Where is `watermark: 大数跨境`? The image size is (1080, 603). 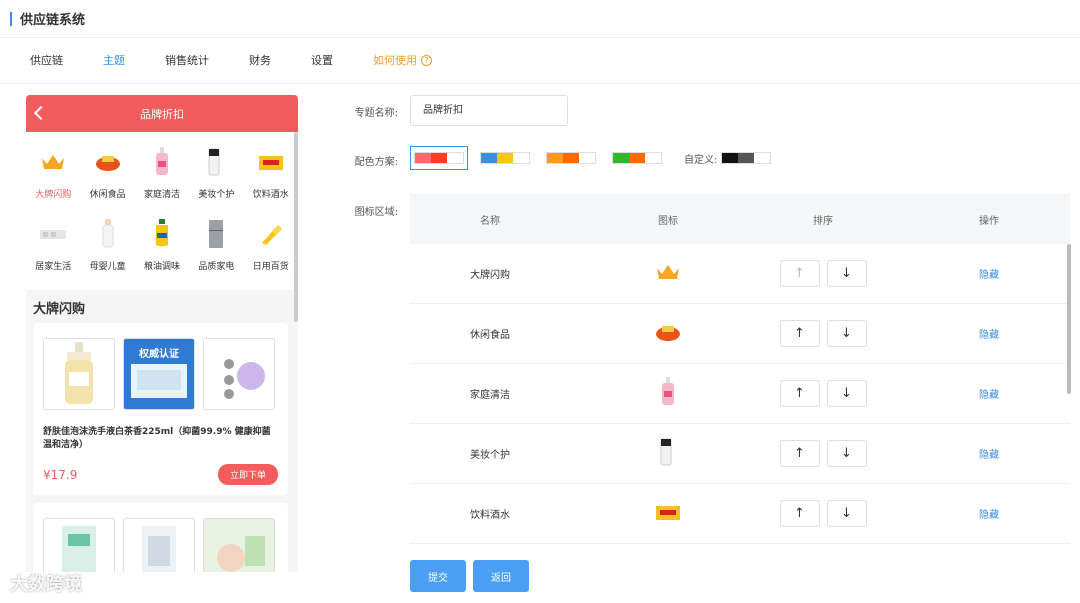 watermark: 大数跨境 is located at coordinates (46, 584).